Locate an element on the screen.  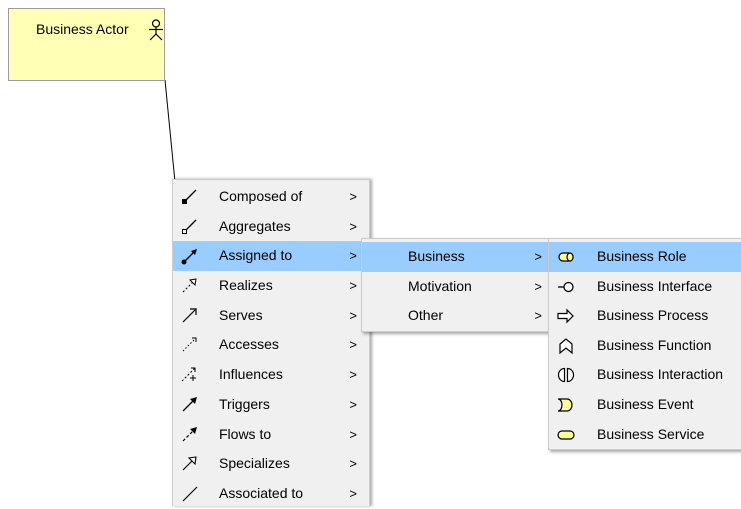
association-icon is located at coordinates (190, 494).